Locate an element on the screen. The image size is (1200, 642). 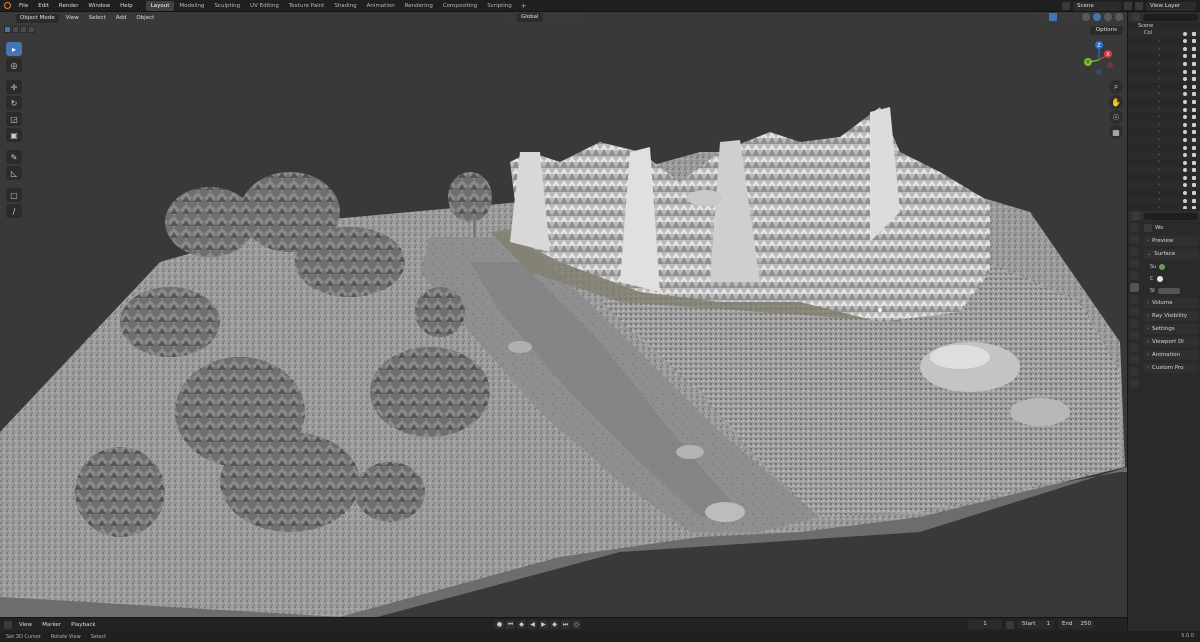
perspective-toggle-icon: ▦ is located at coordinates (1116, 132).